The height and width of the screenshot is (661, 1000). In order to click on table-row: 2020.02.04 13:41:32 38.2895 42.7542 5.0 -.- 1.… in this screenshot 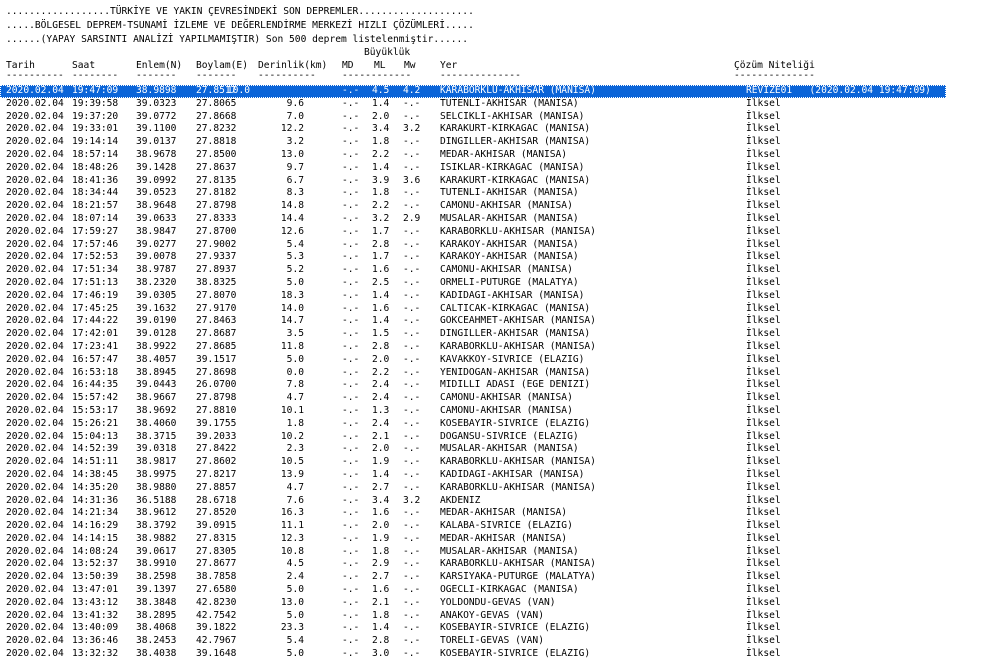, I will do `click(500, 616)`.